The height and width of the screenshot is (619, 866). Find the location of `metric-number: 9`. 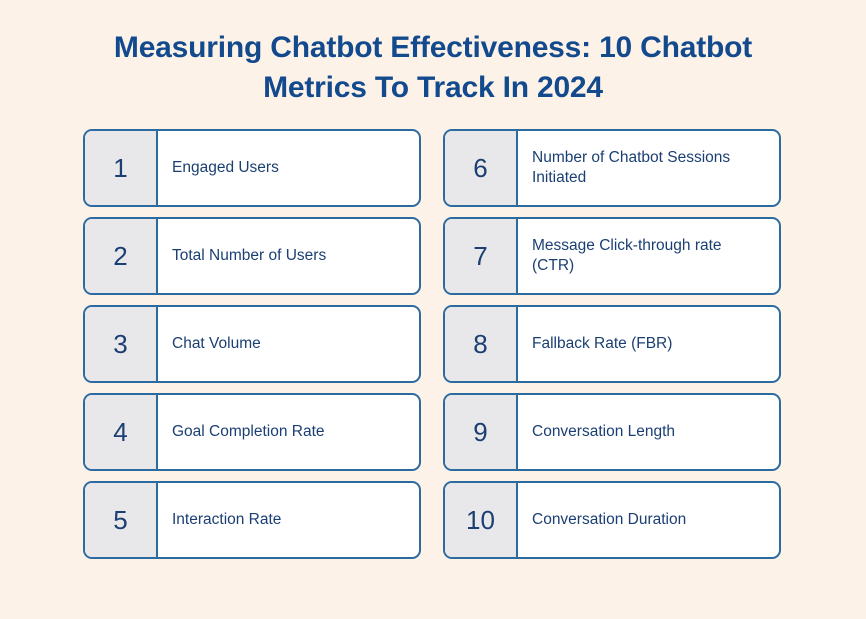

metric-number: 9 is located at coordinates (480, 432).